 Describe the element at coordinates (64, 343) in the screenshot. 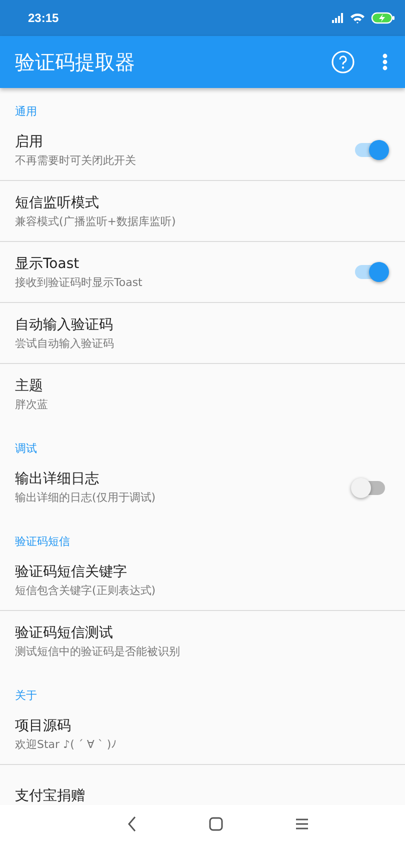

I see `item-summary: 尝试自动输入验证码` at that location.